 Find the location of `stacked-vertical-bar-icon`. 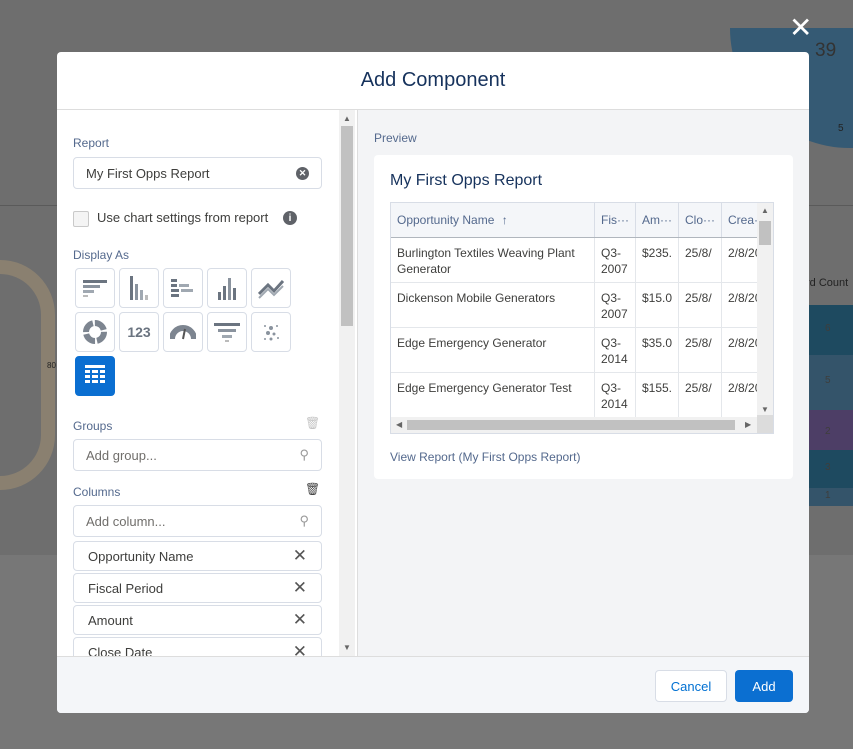

stacked-vertical-bar-icon is located at coordinates (227, 288).